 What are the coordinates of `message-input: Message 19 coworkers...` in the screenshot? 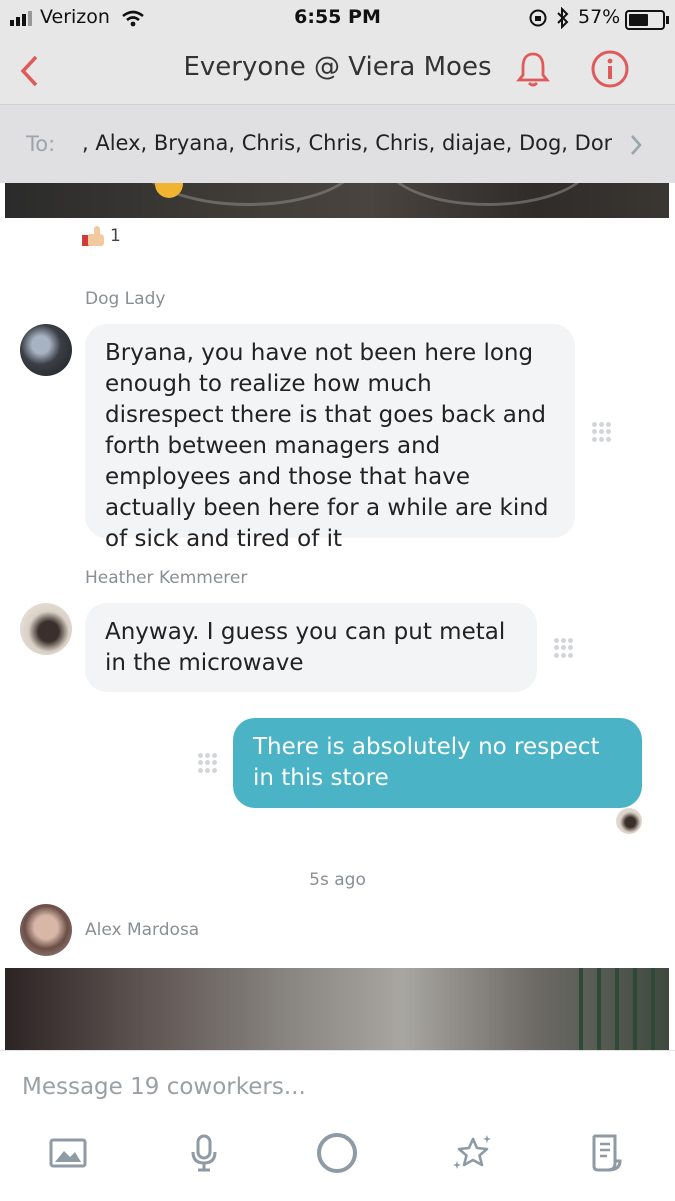 It's located at (332, 1087).